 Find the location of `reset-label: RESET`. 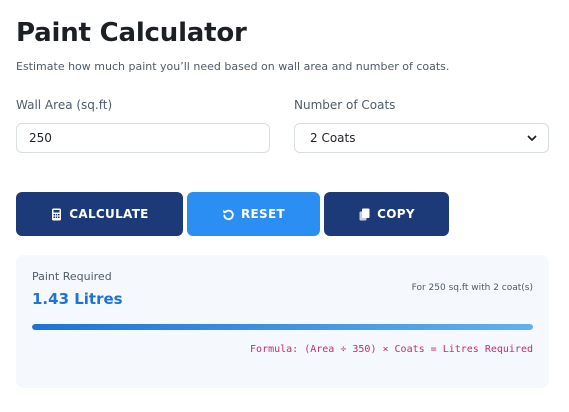

reset-label: RESET is located at coordinates (263, 214).